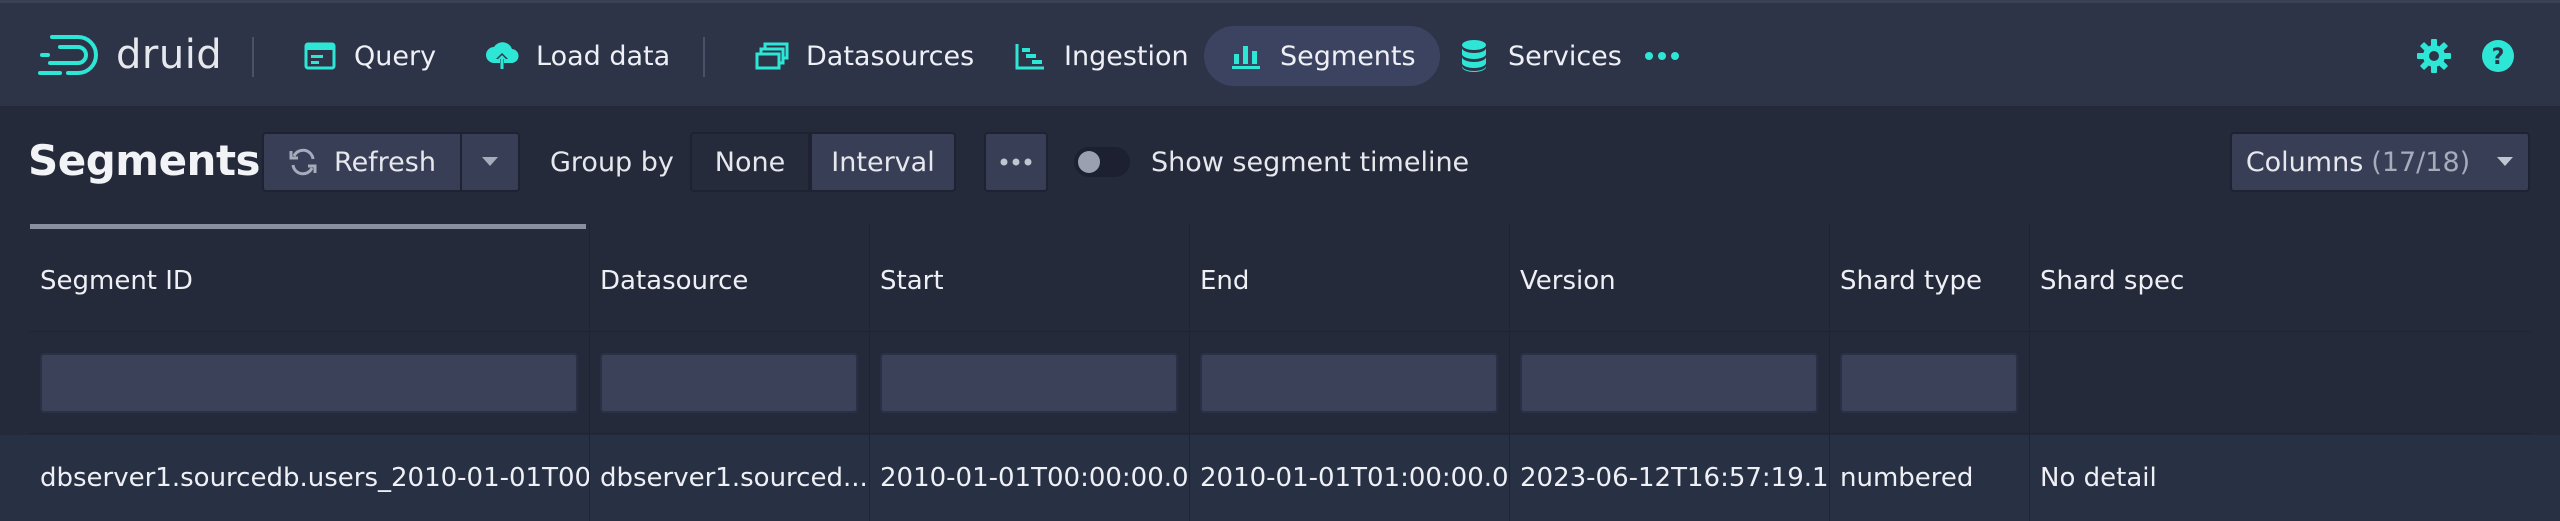  I want to click on header-segment-id: Segment ID, so click(309, 281).